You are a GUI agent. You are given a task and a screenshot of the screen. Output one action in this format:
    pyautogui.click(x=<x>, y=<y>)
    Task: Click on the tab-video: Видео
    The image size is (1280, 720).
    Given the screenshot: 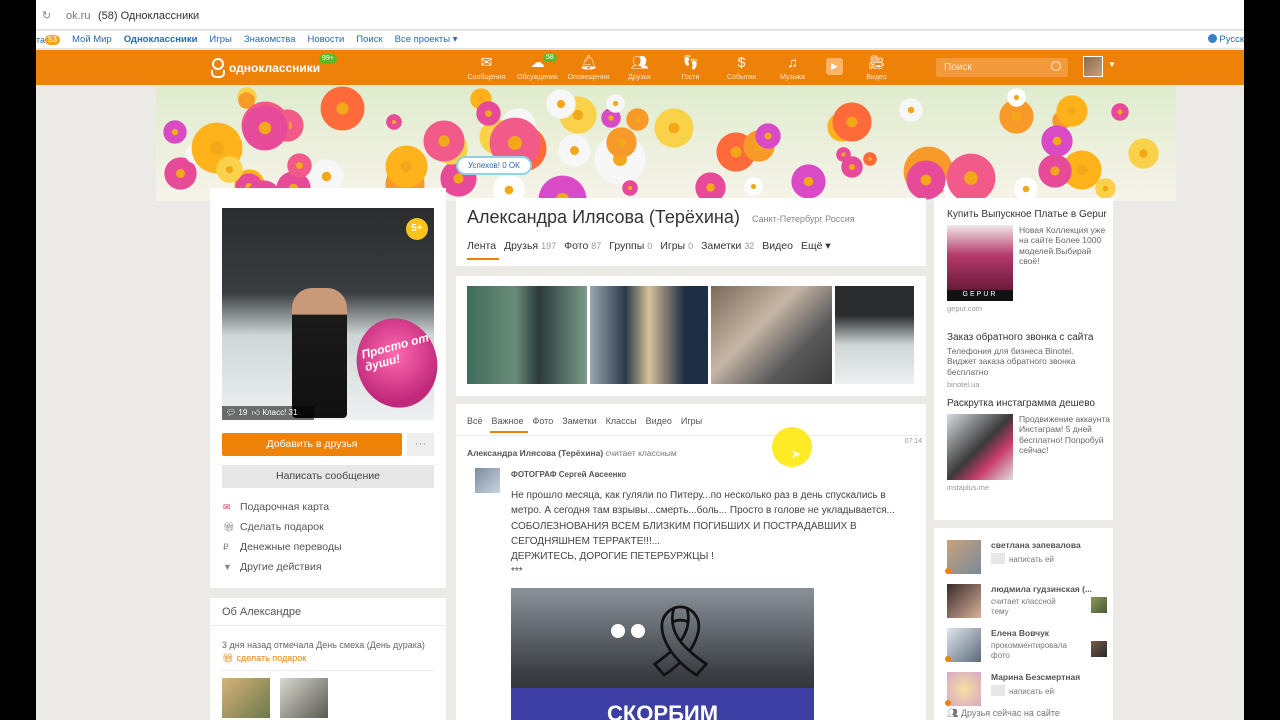 What is the action you would take?
    pyautogui.click(x=777, y=246)
    